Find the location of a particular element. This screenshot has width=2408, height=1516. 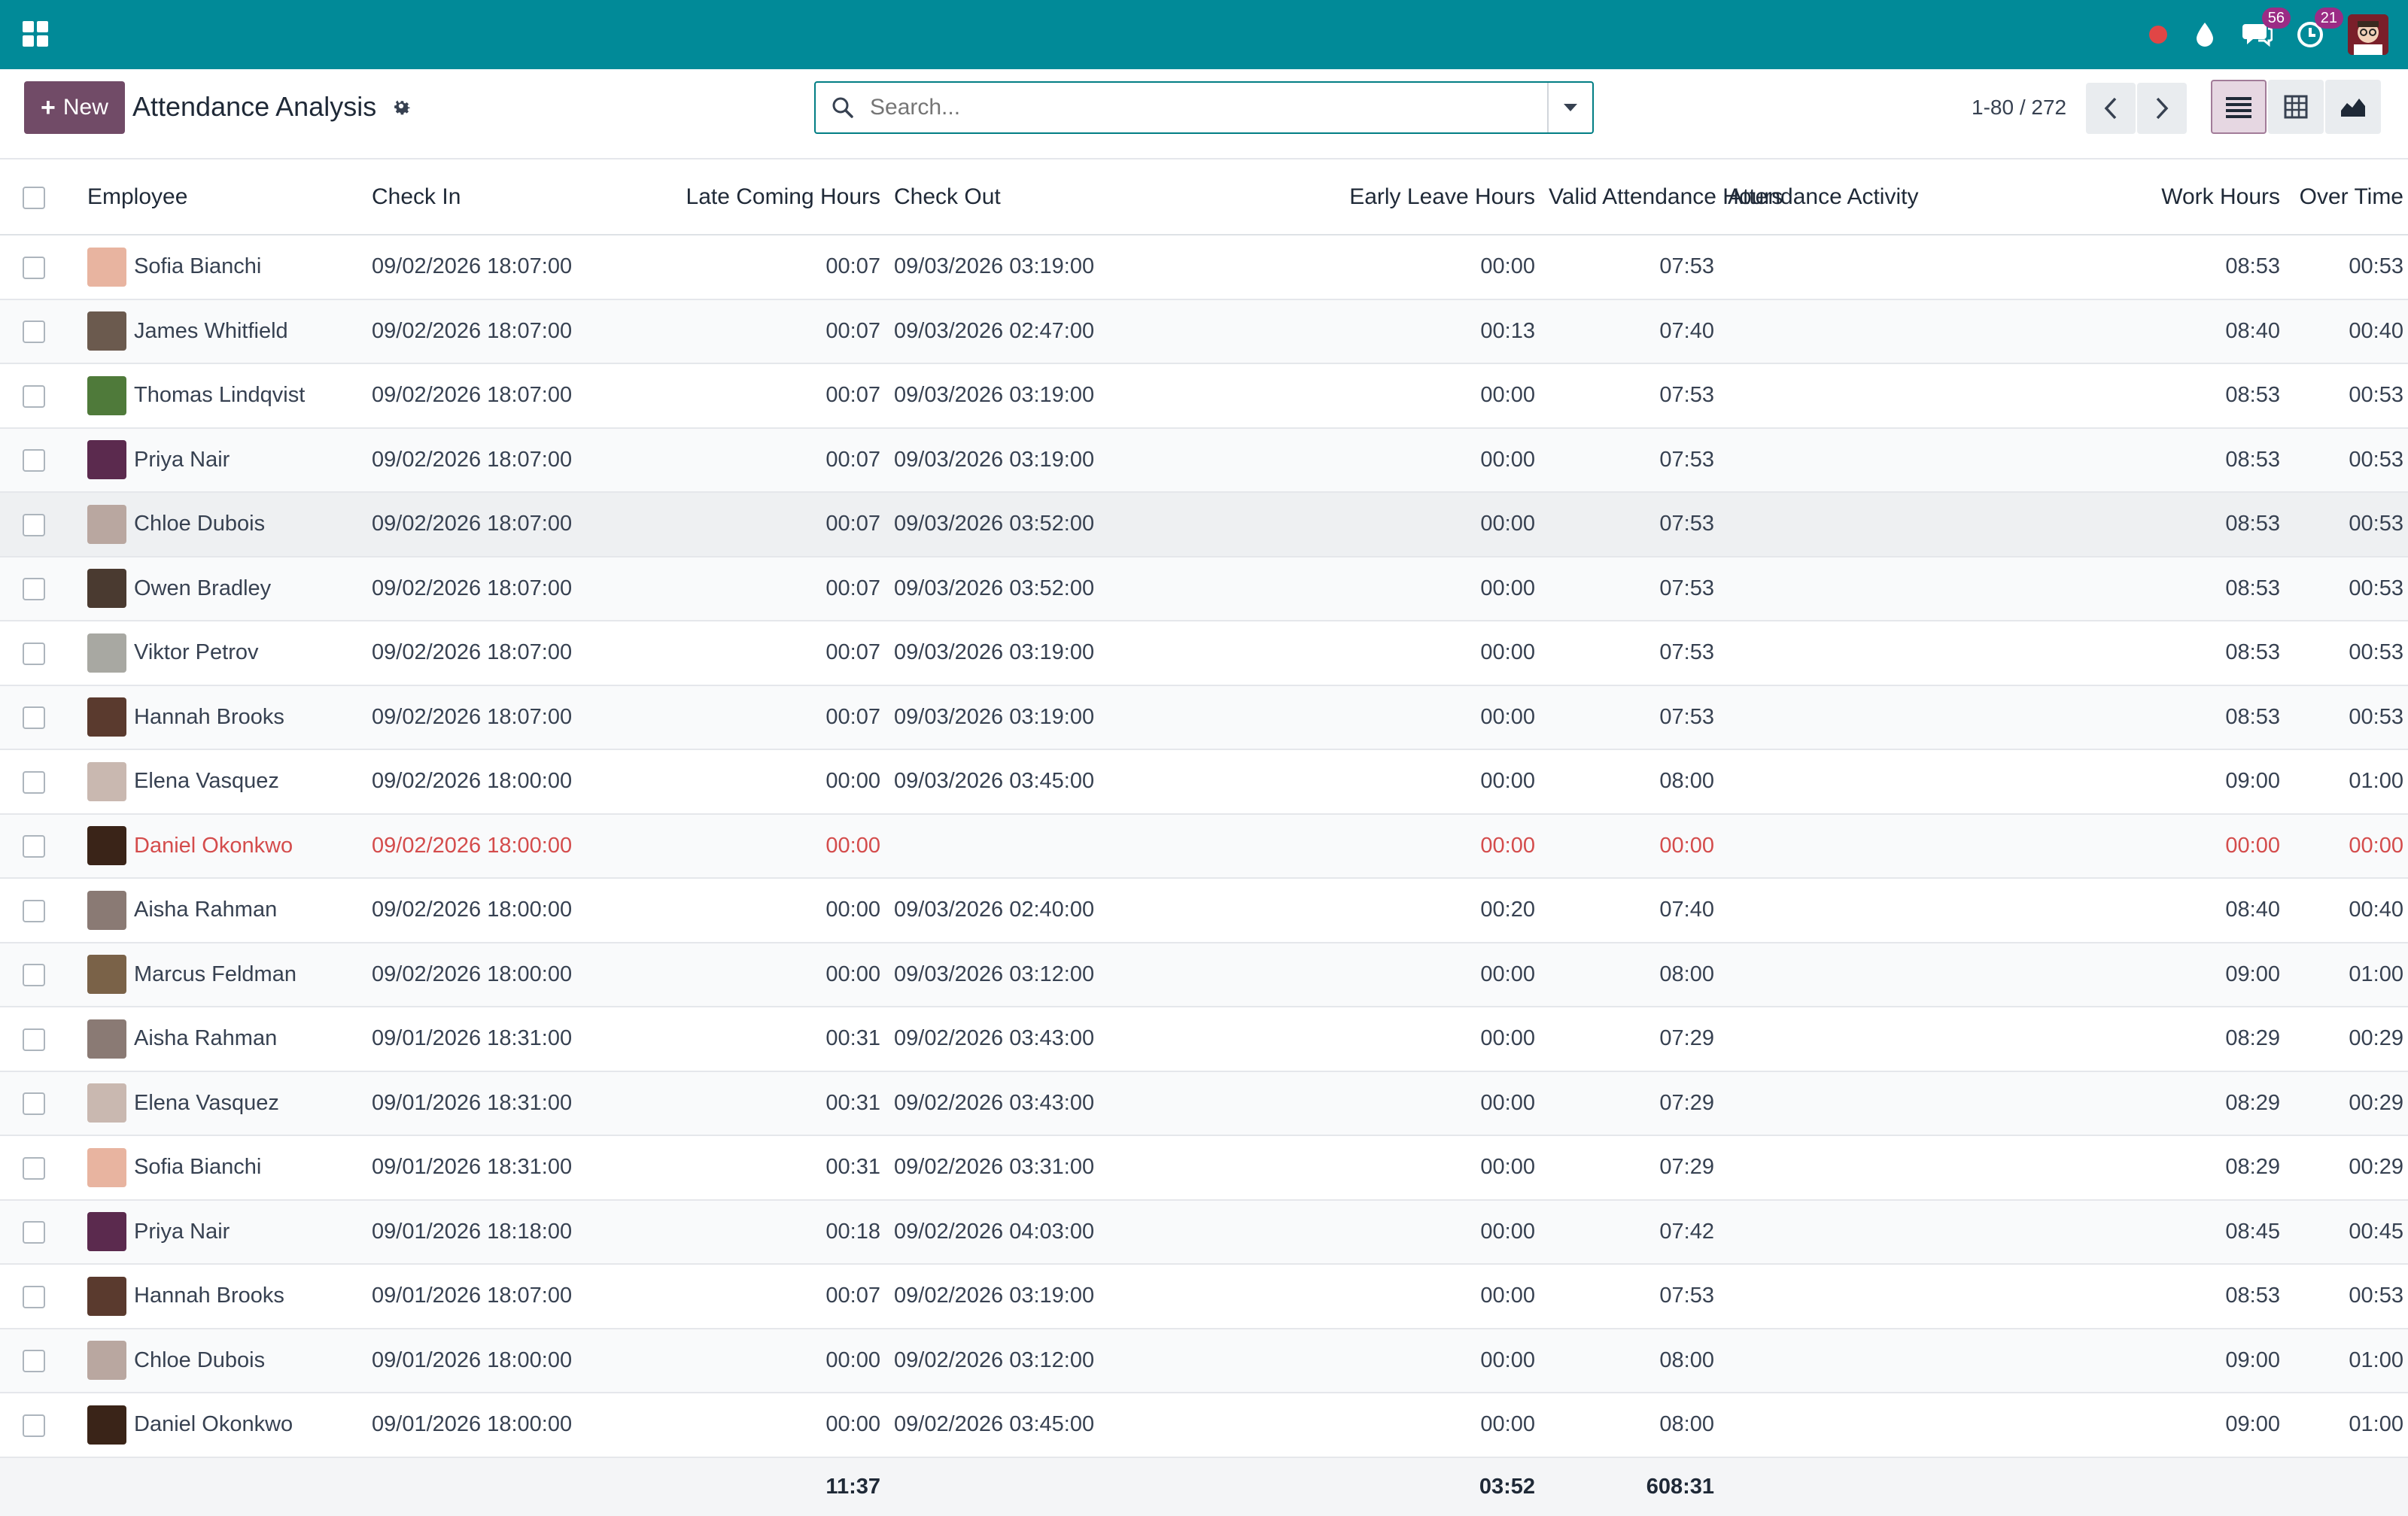

check-in-cell: 09/02/2026 18:00:00 is located at coordinates (466, 782).